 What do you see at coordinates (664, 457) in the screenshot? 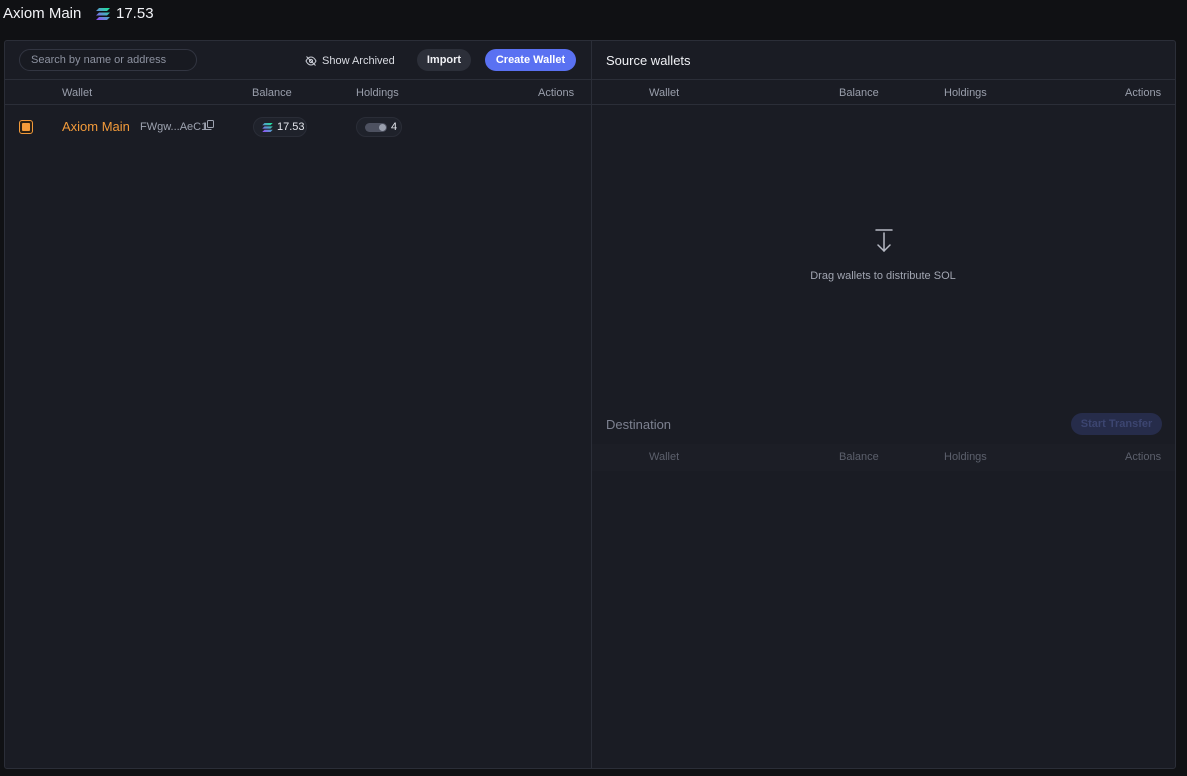
I see `dest-col-wallet: Wallet` at bounding box center [664, 457].